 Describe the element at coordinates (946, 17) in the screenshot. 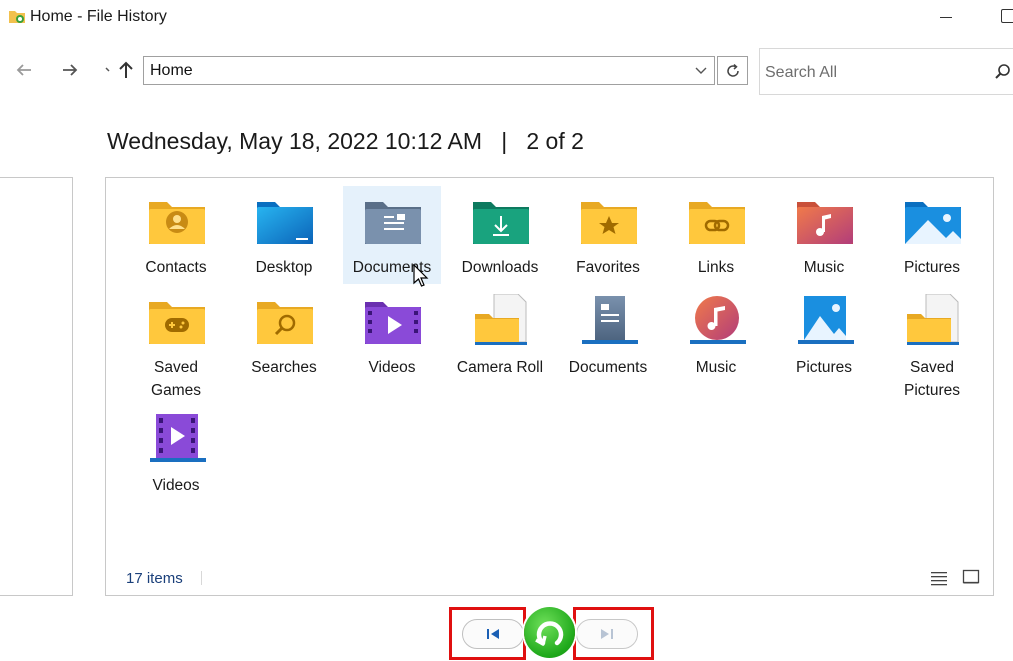

I see `minimize-button` at that location.